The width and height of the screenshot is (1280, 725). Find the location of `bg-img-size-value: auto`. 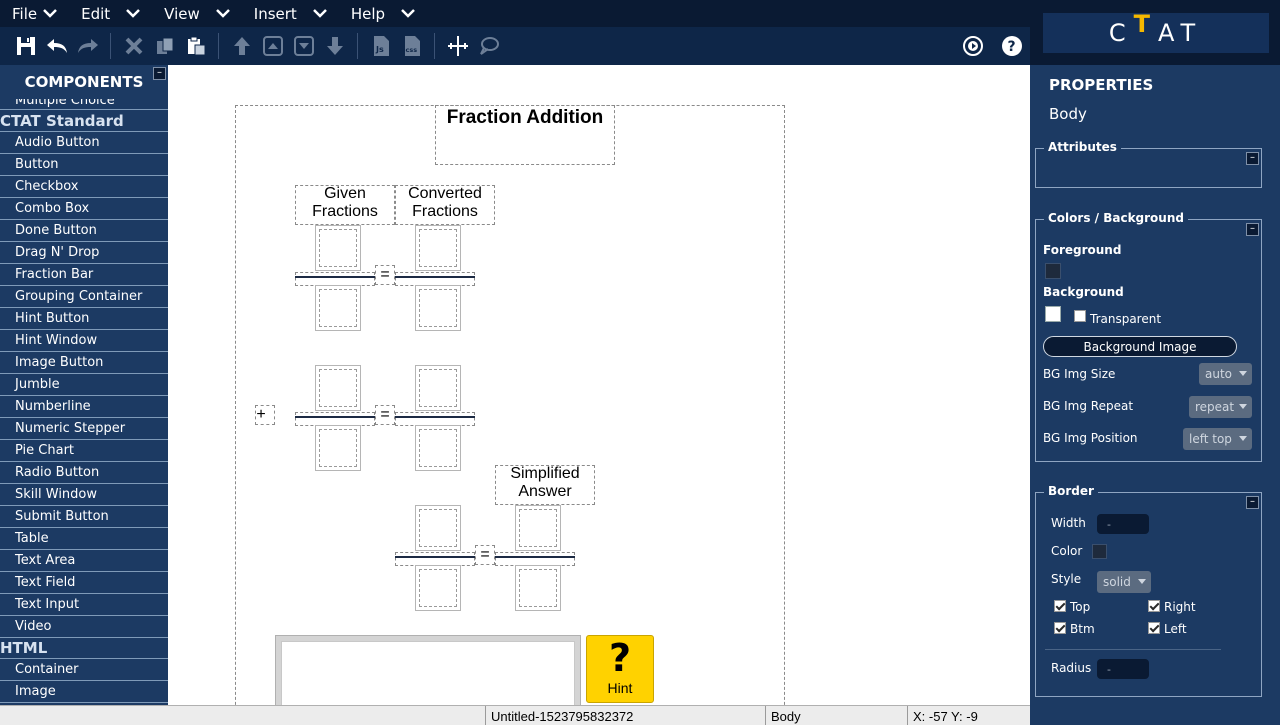

bg-img-size-value: auto is located at coordinates (1219, 374).